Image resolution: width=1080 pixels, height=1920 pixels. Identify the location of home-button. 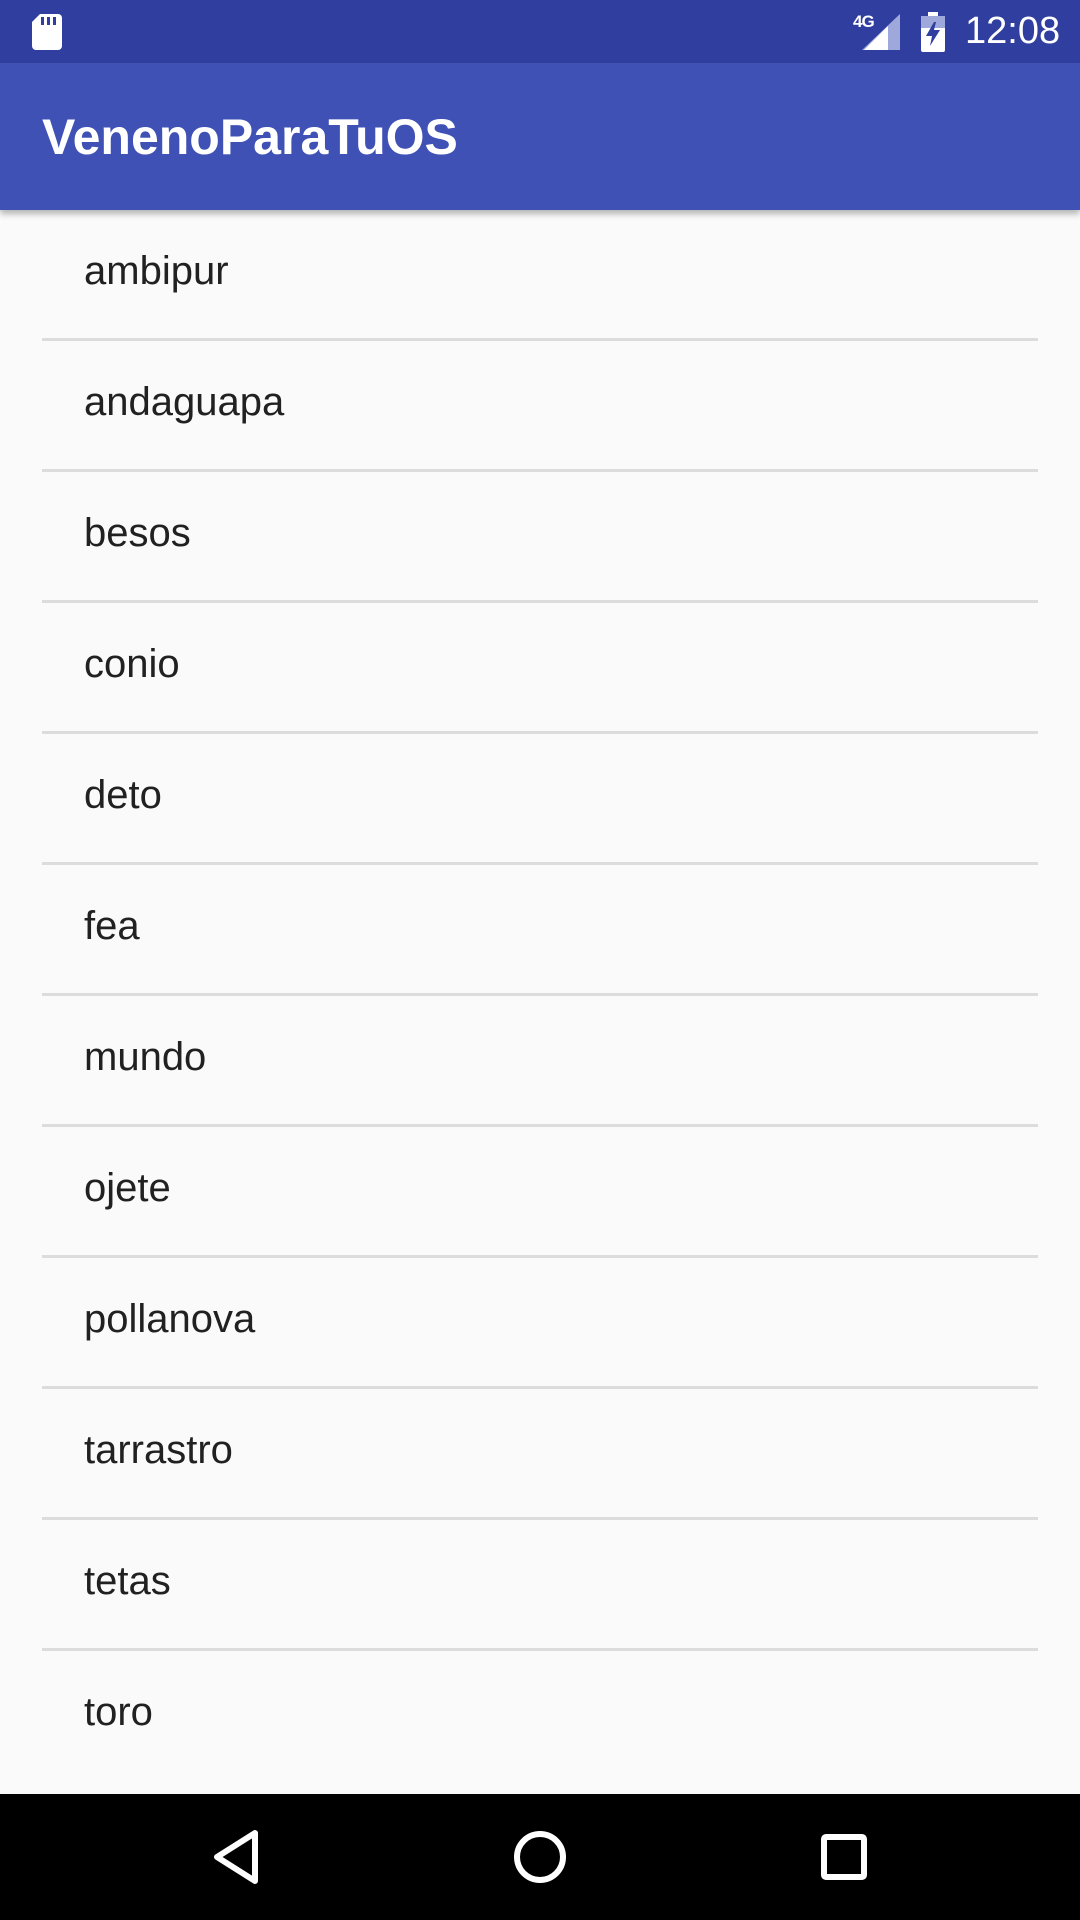
(540, 1857).